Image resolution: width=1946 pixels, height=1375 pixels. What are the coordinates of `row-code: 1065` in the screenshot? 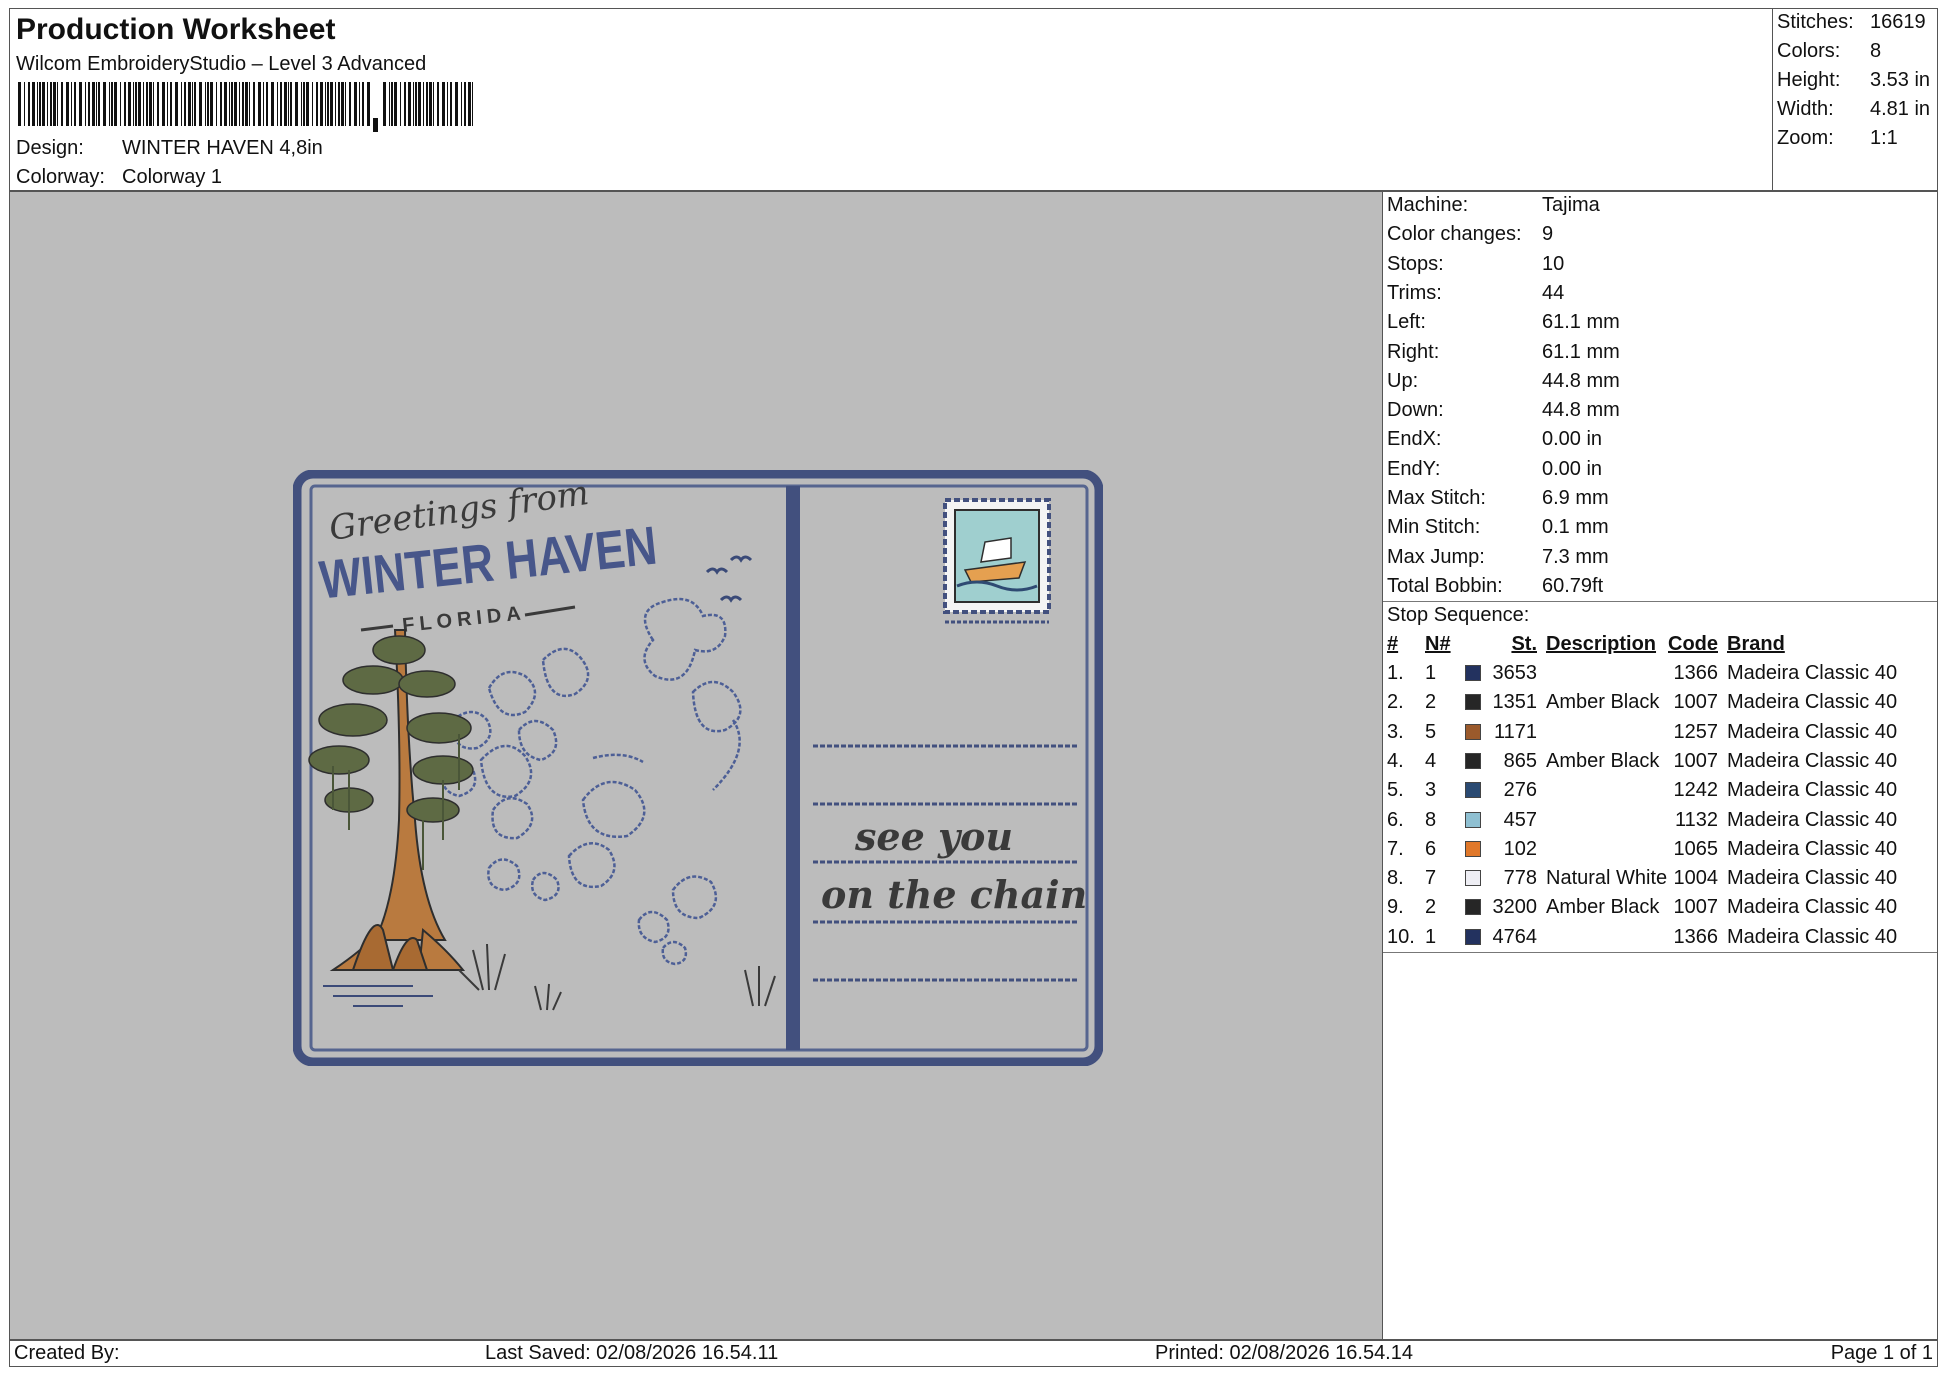 It's located at (1696, 848).